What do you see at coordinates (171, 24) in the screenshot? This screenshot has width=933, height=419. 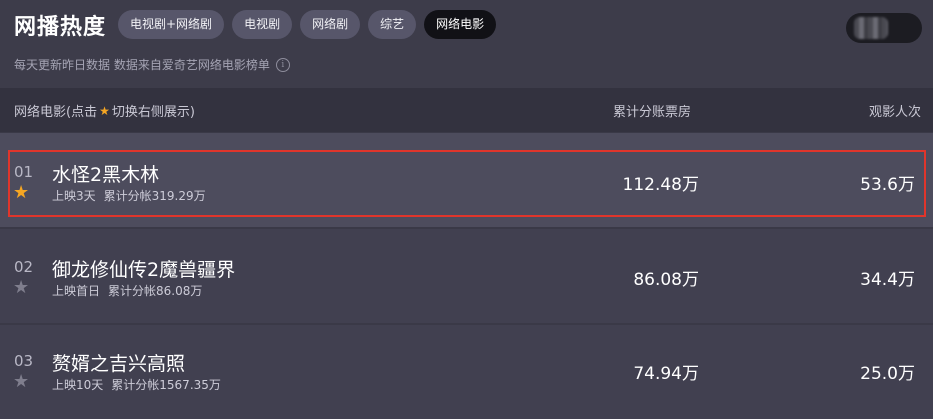 I see `tab-tv-and-web-drama: 电视剧+网络剧` at bounding box center [171, 24].